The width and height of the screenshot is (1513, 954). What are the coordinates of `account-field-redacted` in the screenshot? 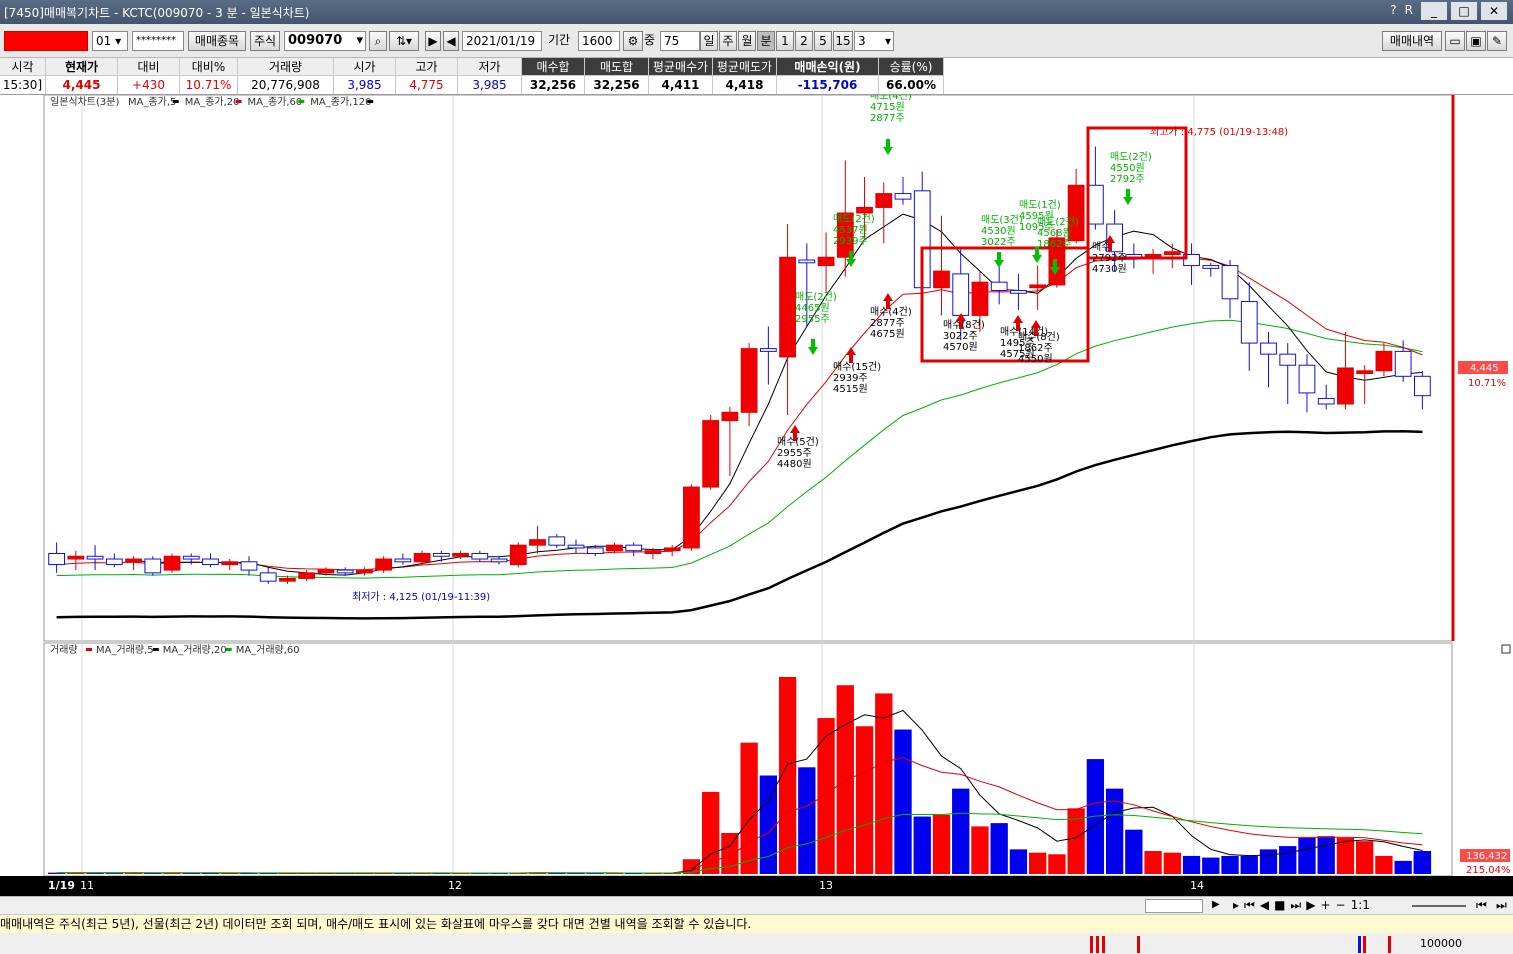 It's located at (46, 41).